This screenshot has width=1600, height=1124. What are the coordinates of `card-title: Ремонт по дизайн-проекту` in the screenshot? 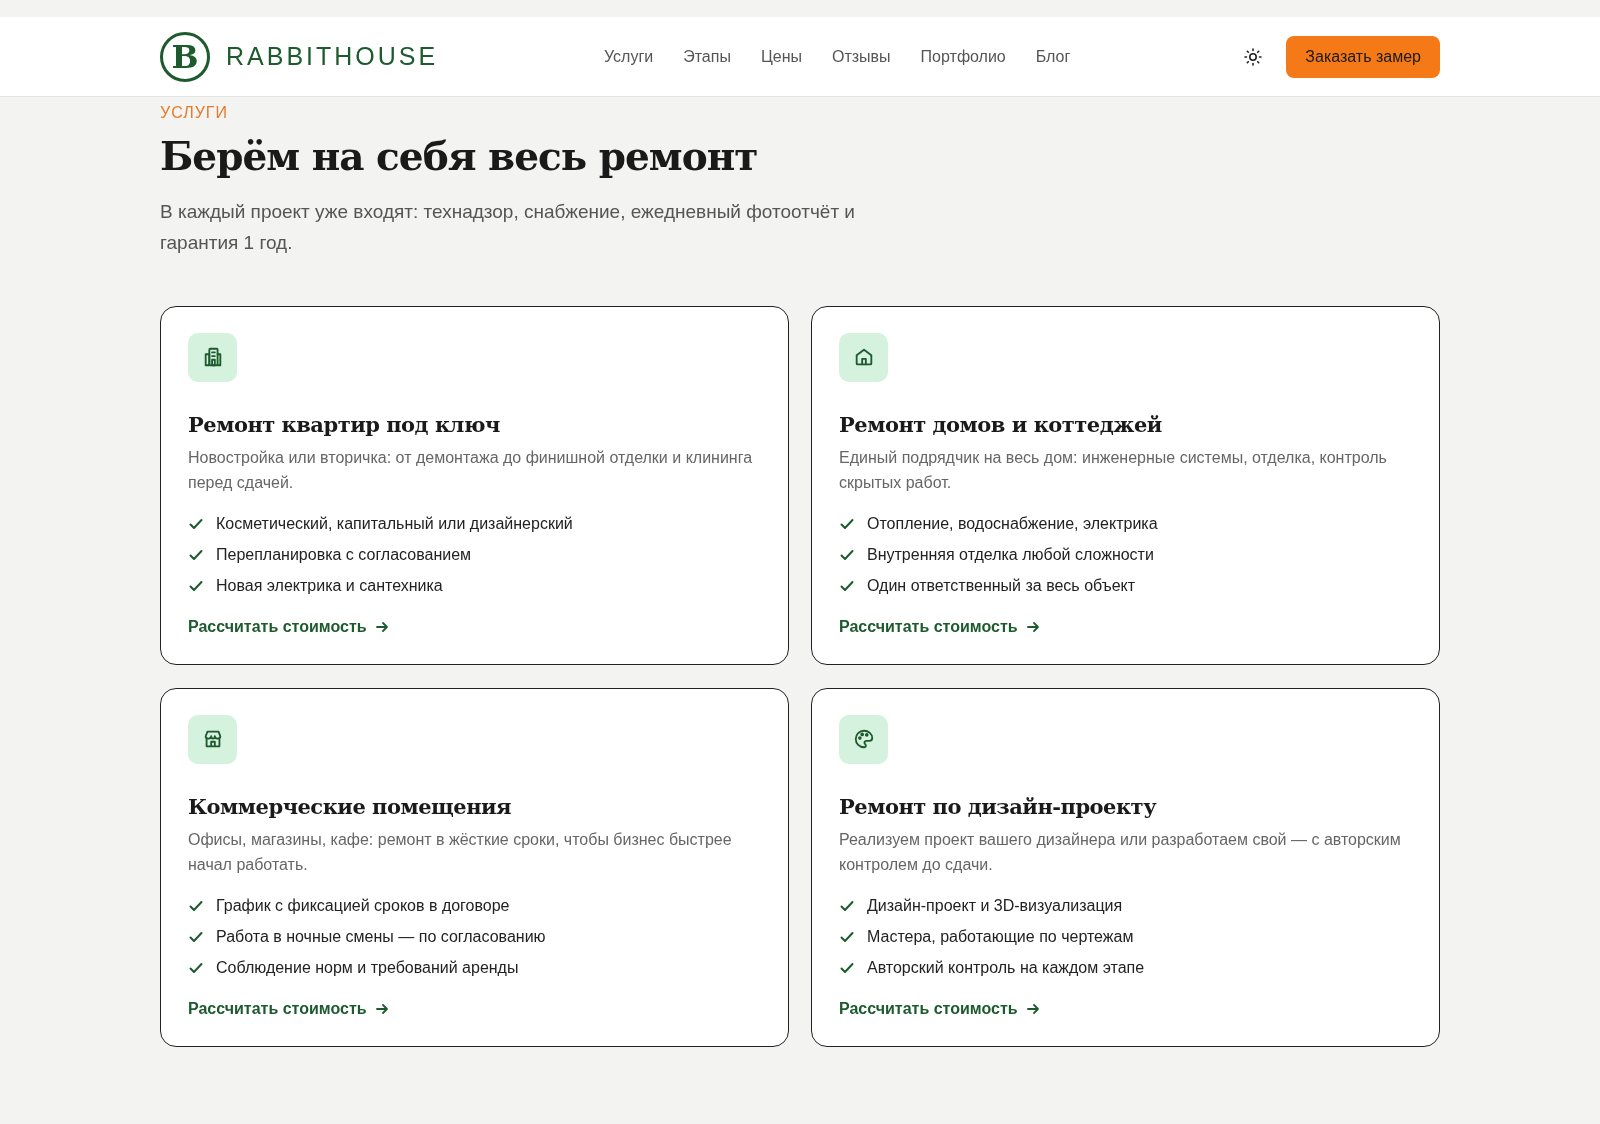 It's located at (998, 806).